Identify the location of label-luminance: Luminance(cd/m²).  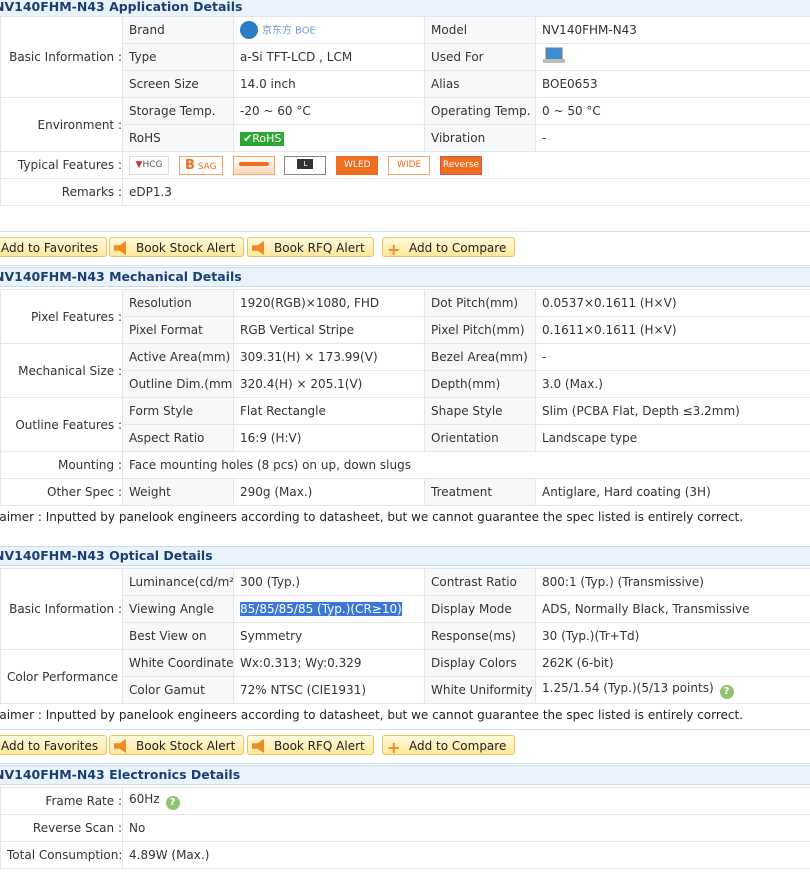
(178, 582).